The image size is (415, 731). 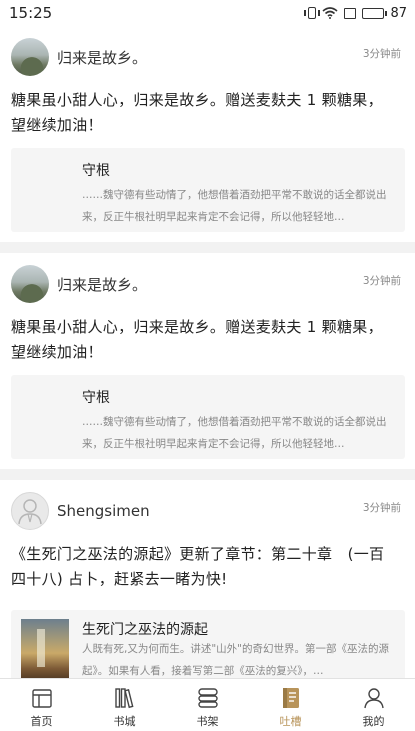 I want to click on home-icon, so click(x=41, y=698).